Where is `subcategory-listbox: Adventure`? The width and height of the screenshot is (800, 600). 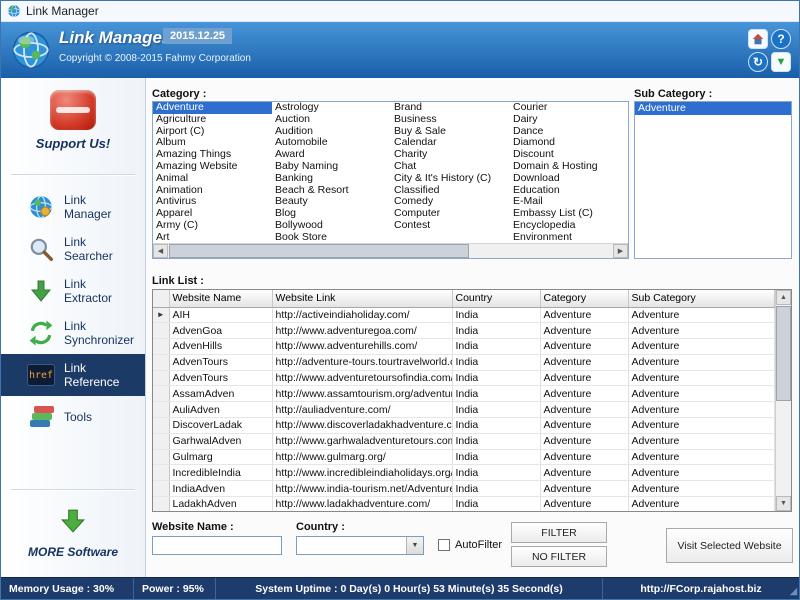
subcategory-listbox: Adventure is located at coordinates (713, 180).